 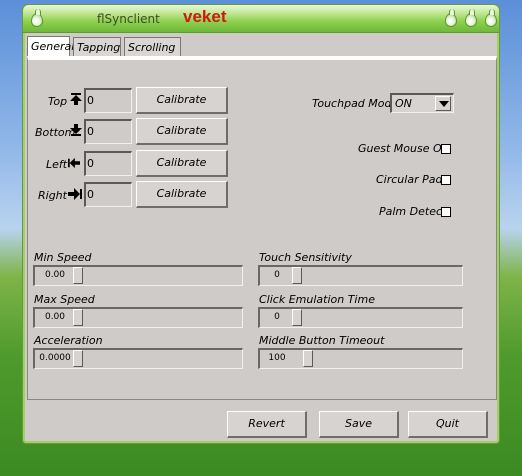 I want to click on click-emulation-time-label: Click Emulation Time, so click(x=317, y=299).